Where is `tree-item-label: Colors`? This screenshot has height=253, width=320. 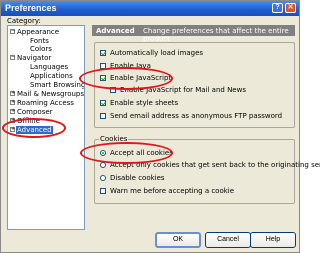
tree-item-label: Colors is located at coordinates (41, 49).